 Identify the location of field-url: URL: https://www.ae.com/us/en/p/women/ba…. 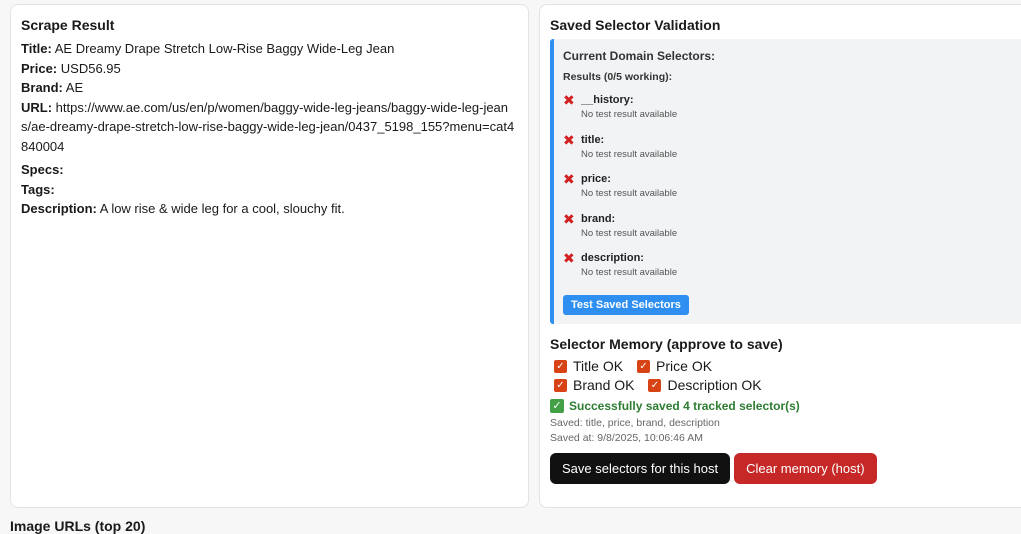
(268, 127).